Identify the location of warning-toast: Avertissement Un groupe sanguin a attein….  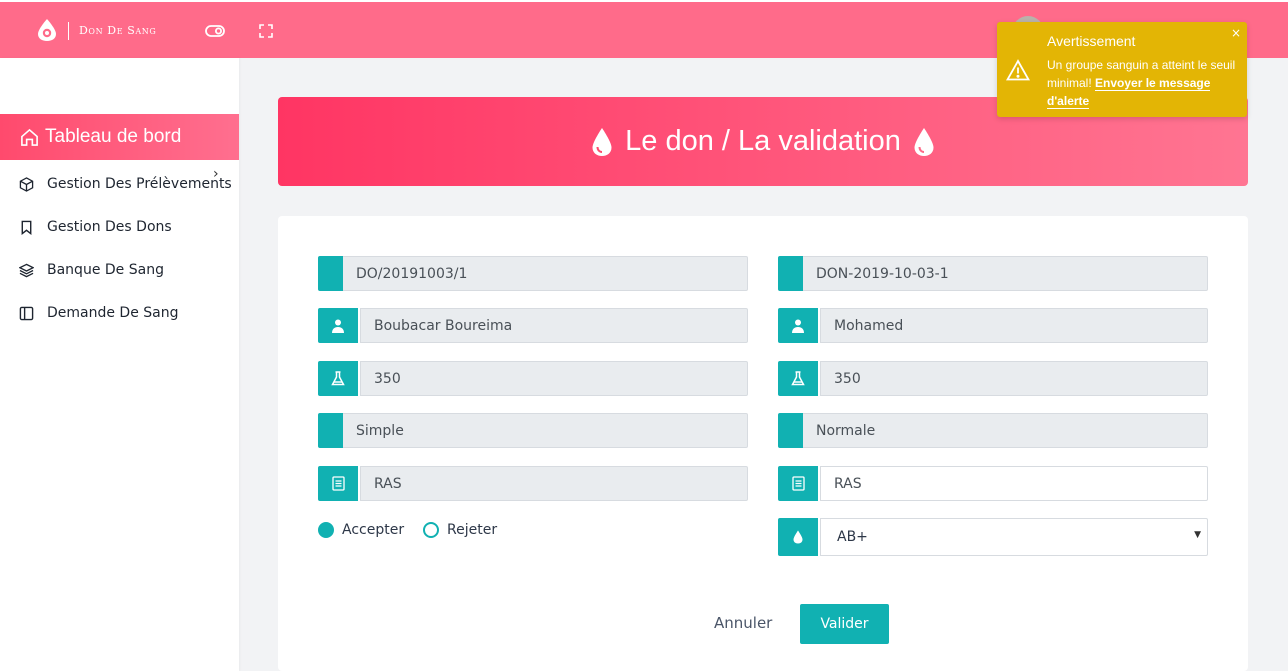
(1122, 69).